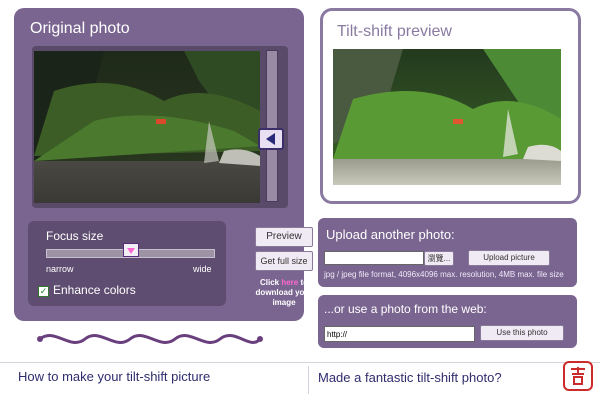 This screenshot has width=600, height=400. I want to click on file-path-input, so click(374, 258).